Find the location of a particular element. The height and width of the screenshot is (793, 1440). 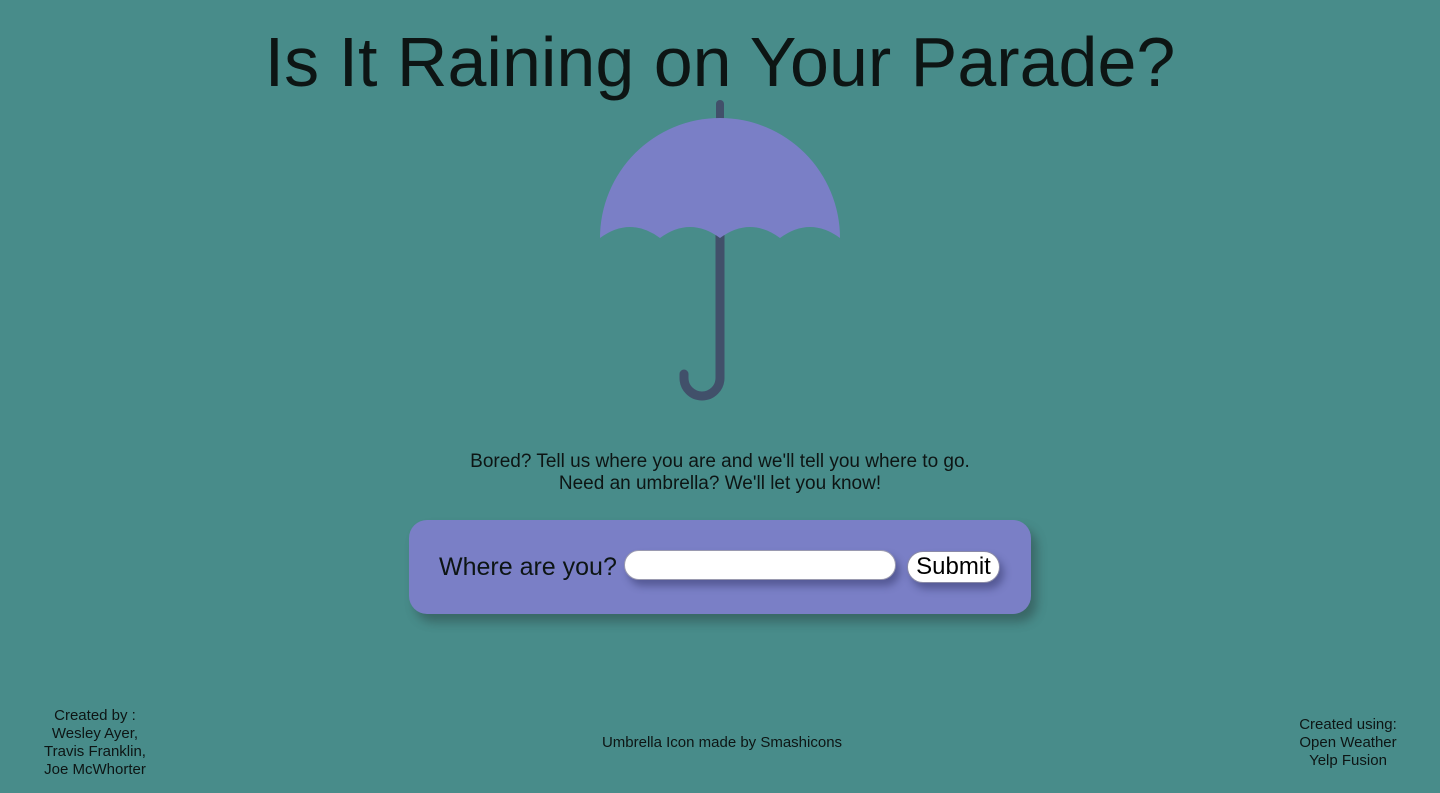

umbrella-handle is located at coordinates (702, 307).